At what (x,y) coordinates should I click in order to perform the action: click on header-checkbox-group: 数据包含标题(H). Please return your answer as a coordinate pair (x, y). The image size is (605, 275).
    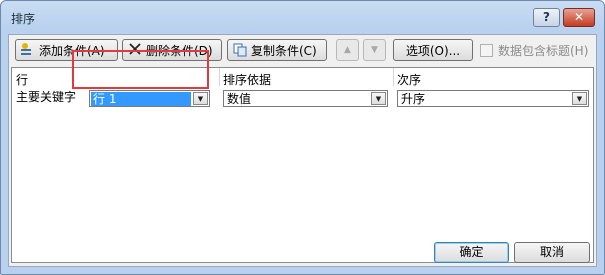
    Looking at the image, I should click on (534, 50).